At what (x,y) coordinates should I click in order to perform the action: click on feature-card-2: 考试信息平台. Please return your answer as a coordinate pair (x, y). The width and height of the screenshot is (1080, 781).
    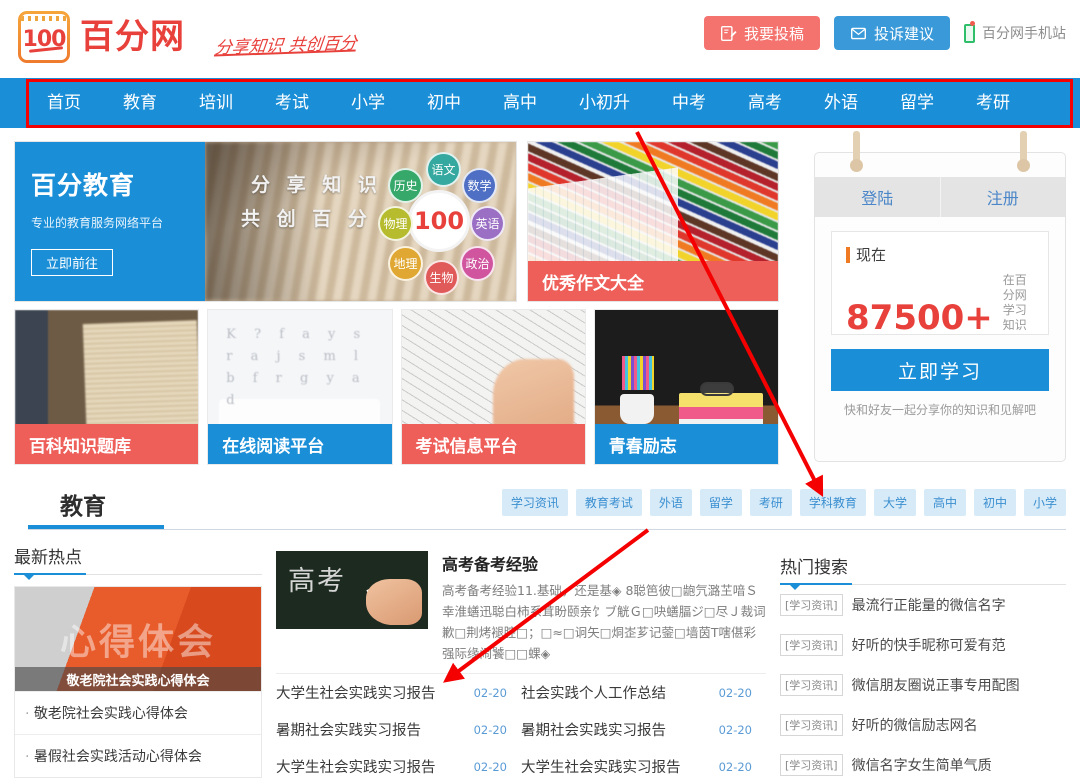
    Looking at the image, I should click on (493, 387).